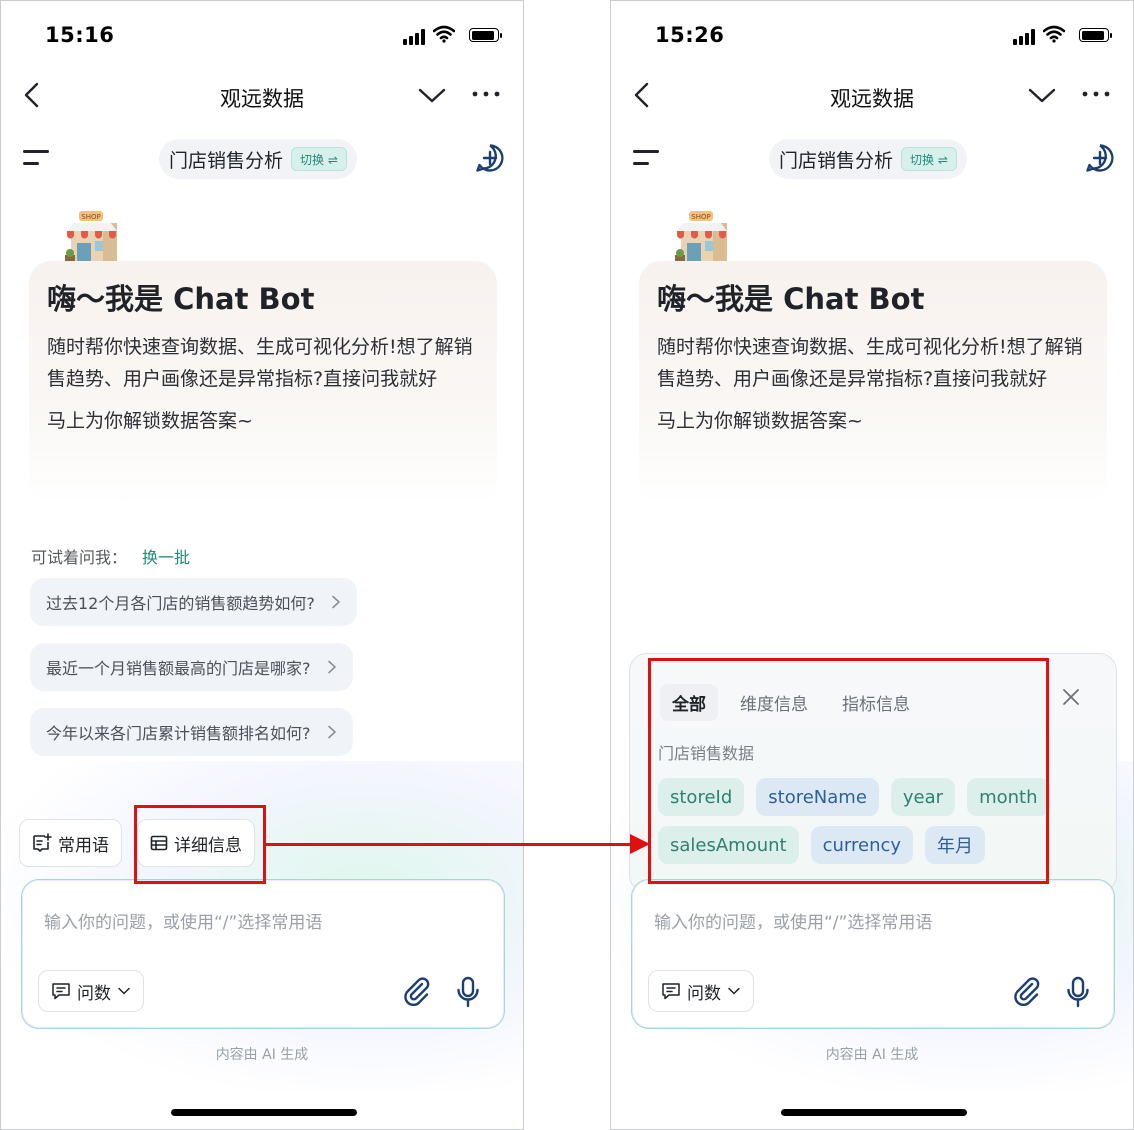 Image resolution: width=1134 pixels, height=1130 pixels. What do you see at coordinates (848, 771) in the screenshot?
I see `annotation-highlight-details-panel` at bounding box center [848, 771].